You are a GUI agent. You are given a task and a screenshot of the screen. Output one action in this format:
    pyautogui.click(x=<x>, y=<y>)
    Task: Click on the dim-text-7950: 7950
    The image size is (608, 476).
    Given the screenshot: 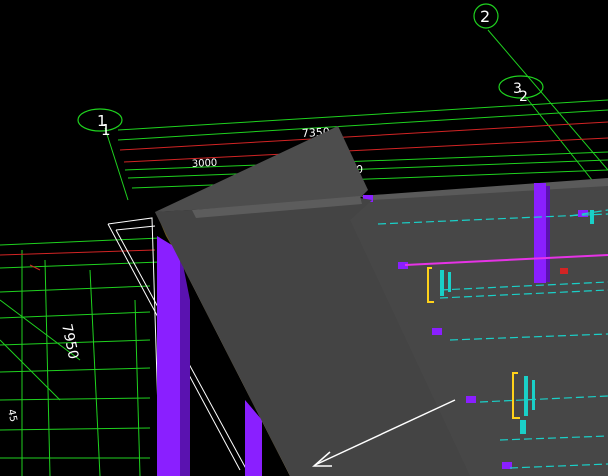 What is the action you would take?
    pyautogui.click(x=69, y=342)
    